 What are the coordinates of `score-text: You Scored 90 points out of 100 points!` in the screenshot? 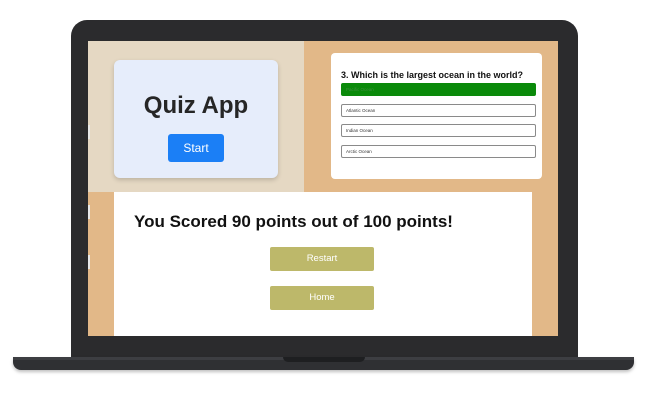 It's located at (293, 221).